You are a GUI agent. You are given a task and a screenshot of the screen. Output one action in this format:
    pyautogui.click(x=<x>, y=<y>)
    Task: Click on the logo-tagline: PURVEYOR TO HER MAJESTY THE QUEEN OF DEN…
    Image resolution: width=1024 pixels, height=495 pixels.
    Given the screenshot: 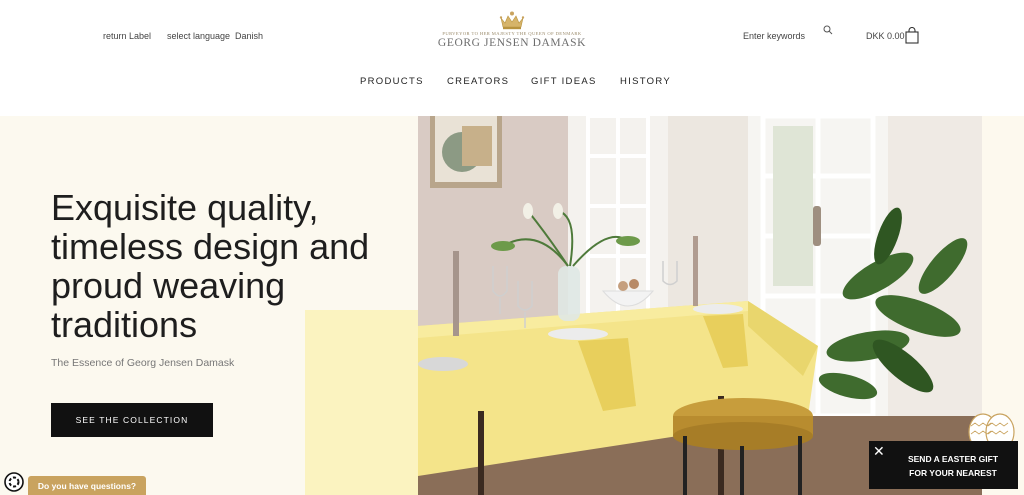 What is the action you would take?
    pyautogui.click(x=512, y=33)
    